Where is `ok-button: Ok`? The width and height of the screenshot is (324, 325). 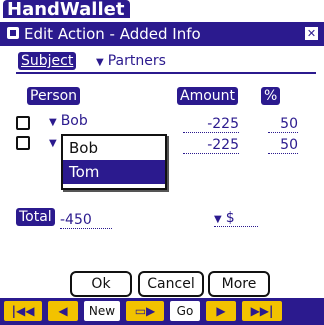 ok-button: Ok is located at coordinates (101, 284).